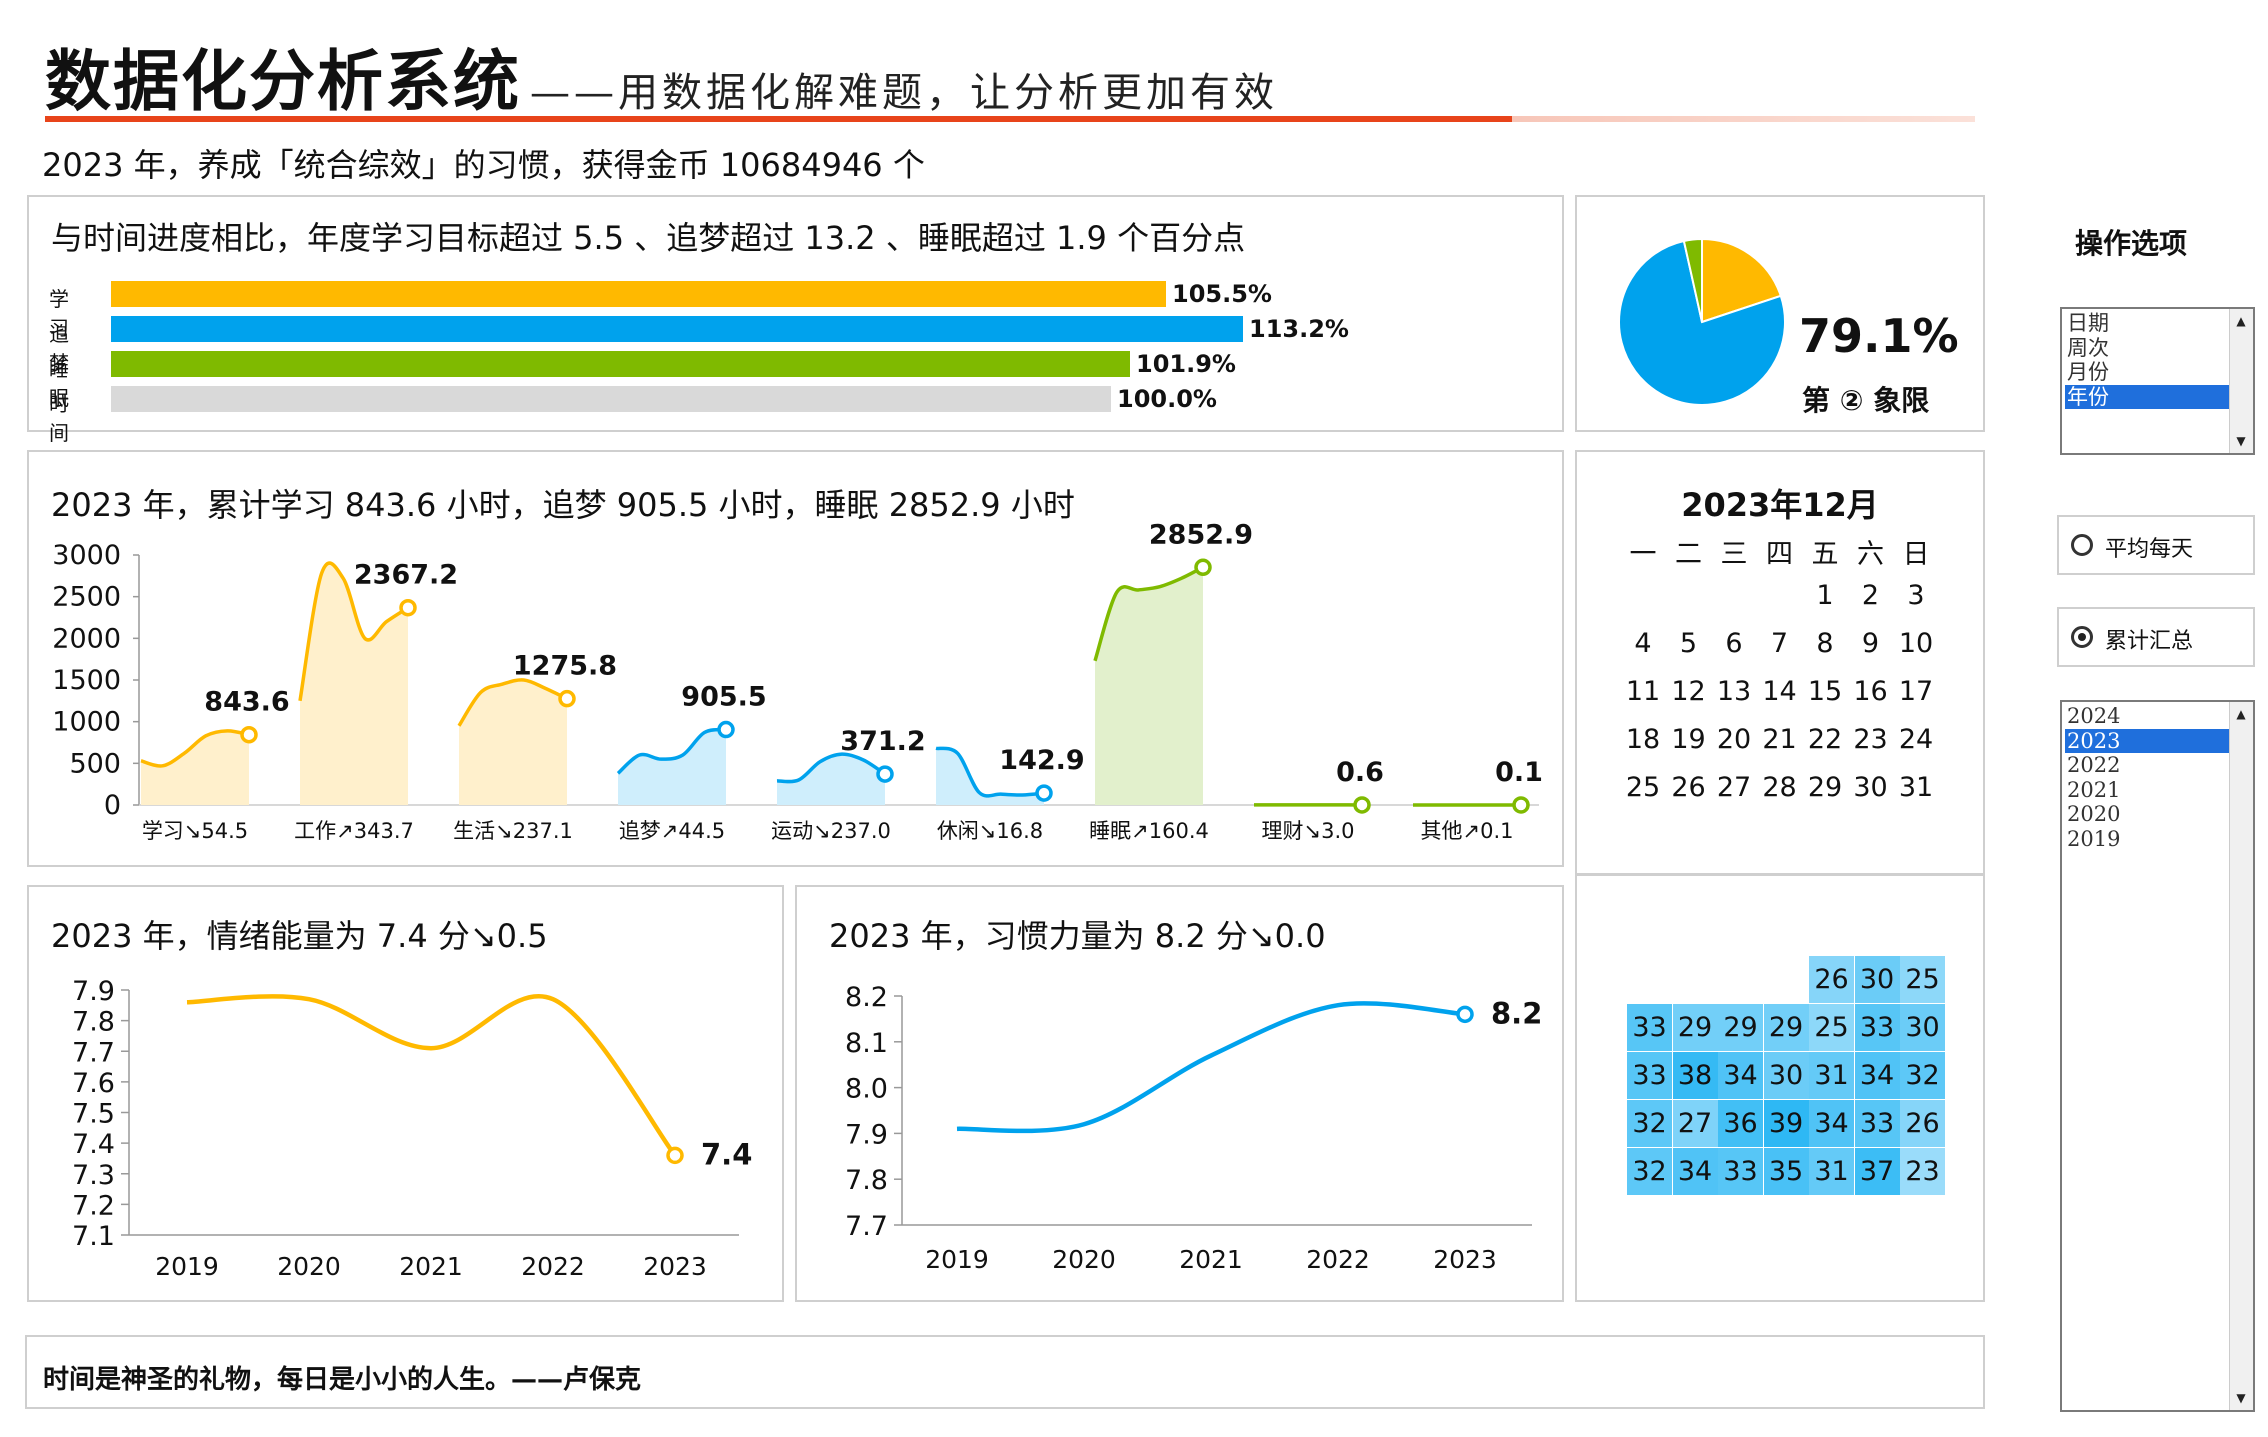  What do you see at coordinates (1734, 787) in the screenshot?
I see `calendar-day: 27` at bounding box center [1734, 787].